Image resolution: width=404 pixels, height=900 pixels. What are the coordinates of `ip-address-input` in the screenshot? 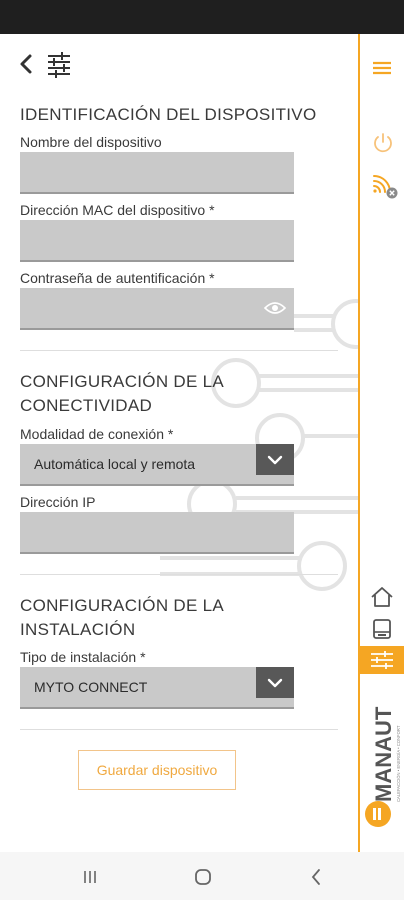 It's located at (157, 533).